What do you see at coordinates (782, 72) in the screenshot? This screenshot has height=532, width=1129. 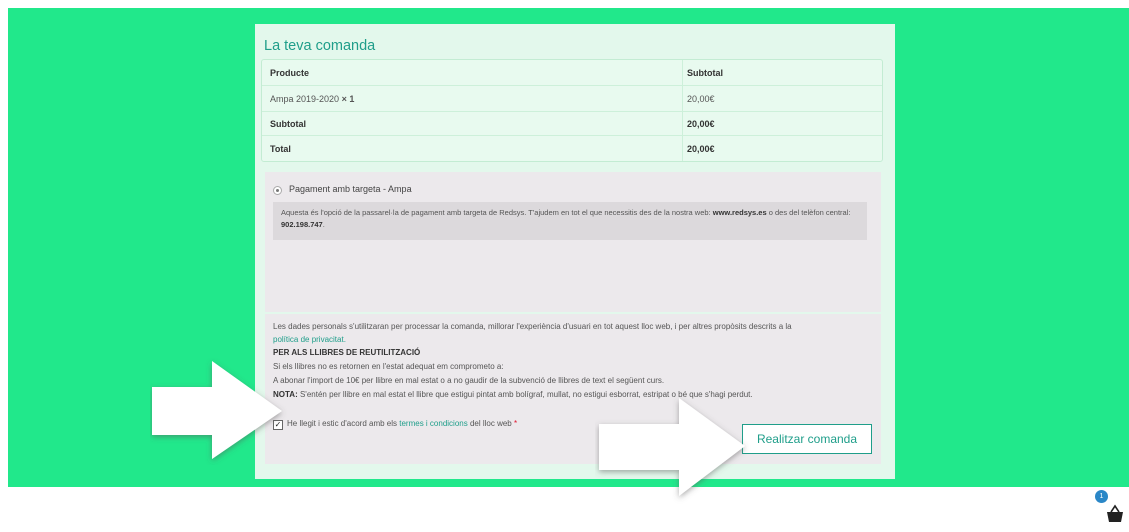 I see `column-header-subtotal: Subtotal` at bounding box center [782, 72].